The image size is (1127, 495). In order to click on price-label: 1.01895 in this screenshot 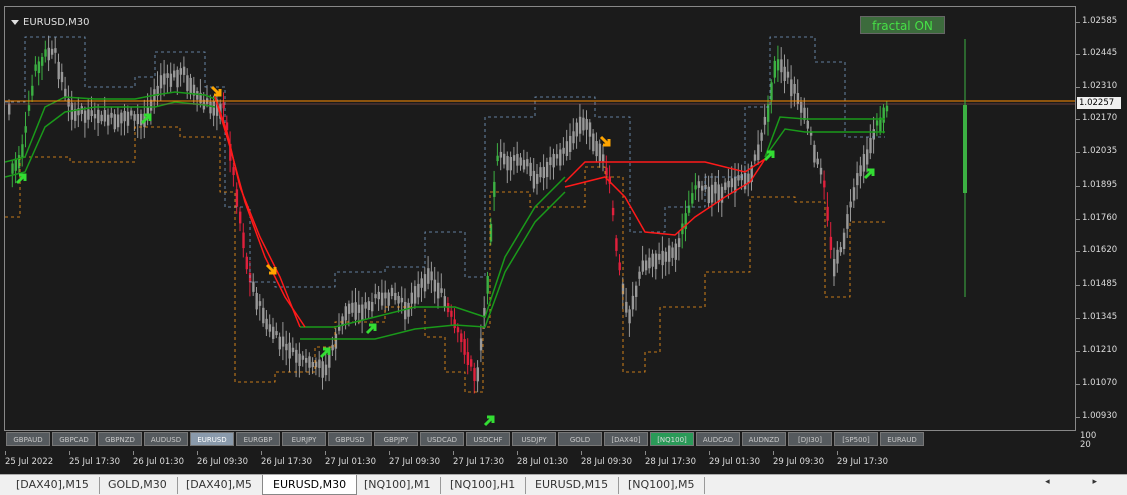, I will do `click(1100, 185)`.